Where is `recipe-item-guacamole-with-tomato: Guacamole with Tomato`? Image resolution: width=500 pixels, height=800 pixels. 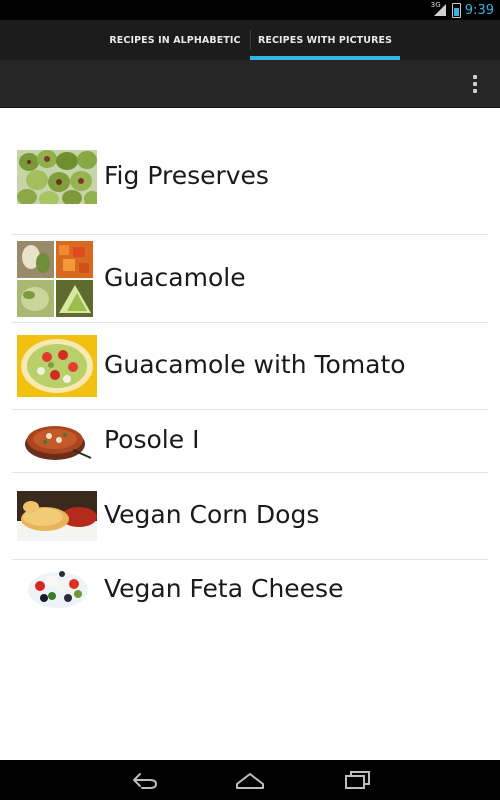 recipe-item-guacamole-with-tomato: Guacamole with Tomato is located at coordinates (250, 366).